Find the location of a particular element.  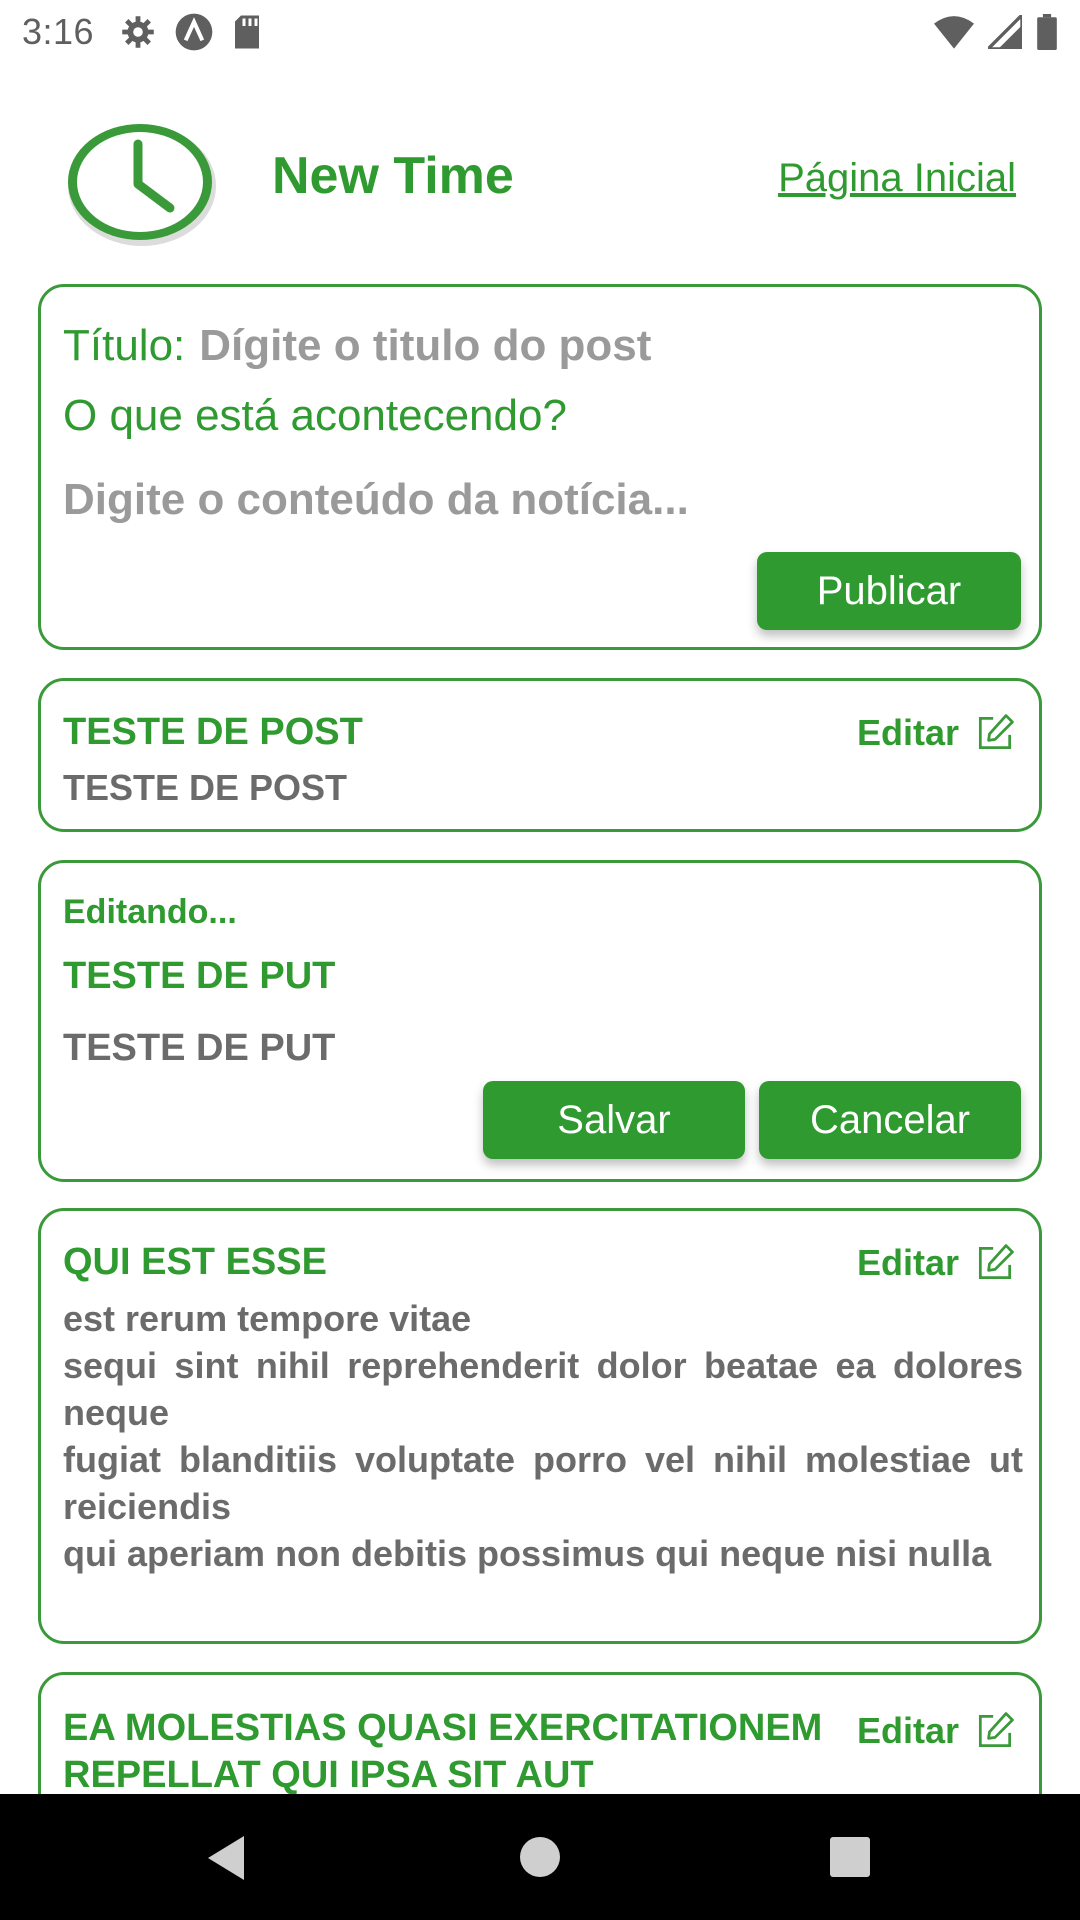

composer-prompt: O que está acontecendo? is located at coordinates (315, 415).